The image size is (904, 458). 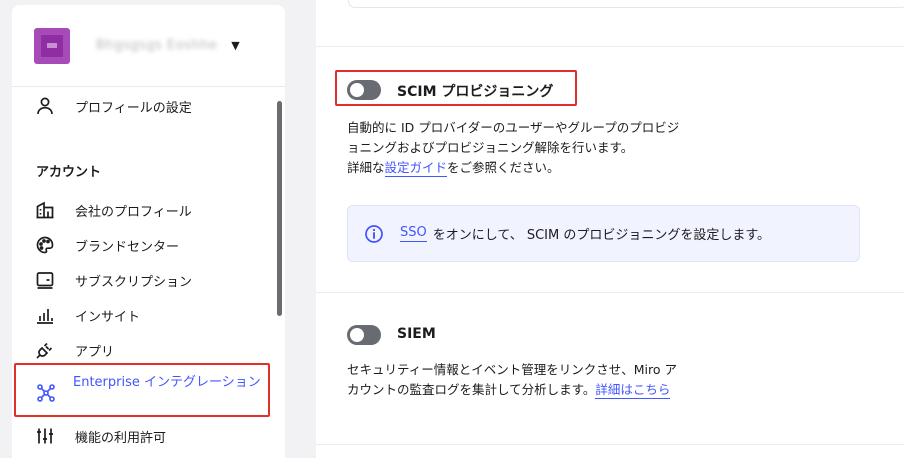 What do you see at coordinates (95, 352) in the screenshot?
I see `sidebar-item-label: アプリ` at bounding box center [95, 352].